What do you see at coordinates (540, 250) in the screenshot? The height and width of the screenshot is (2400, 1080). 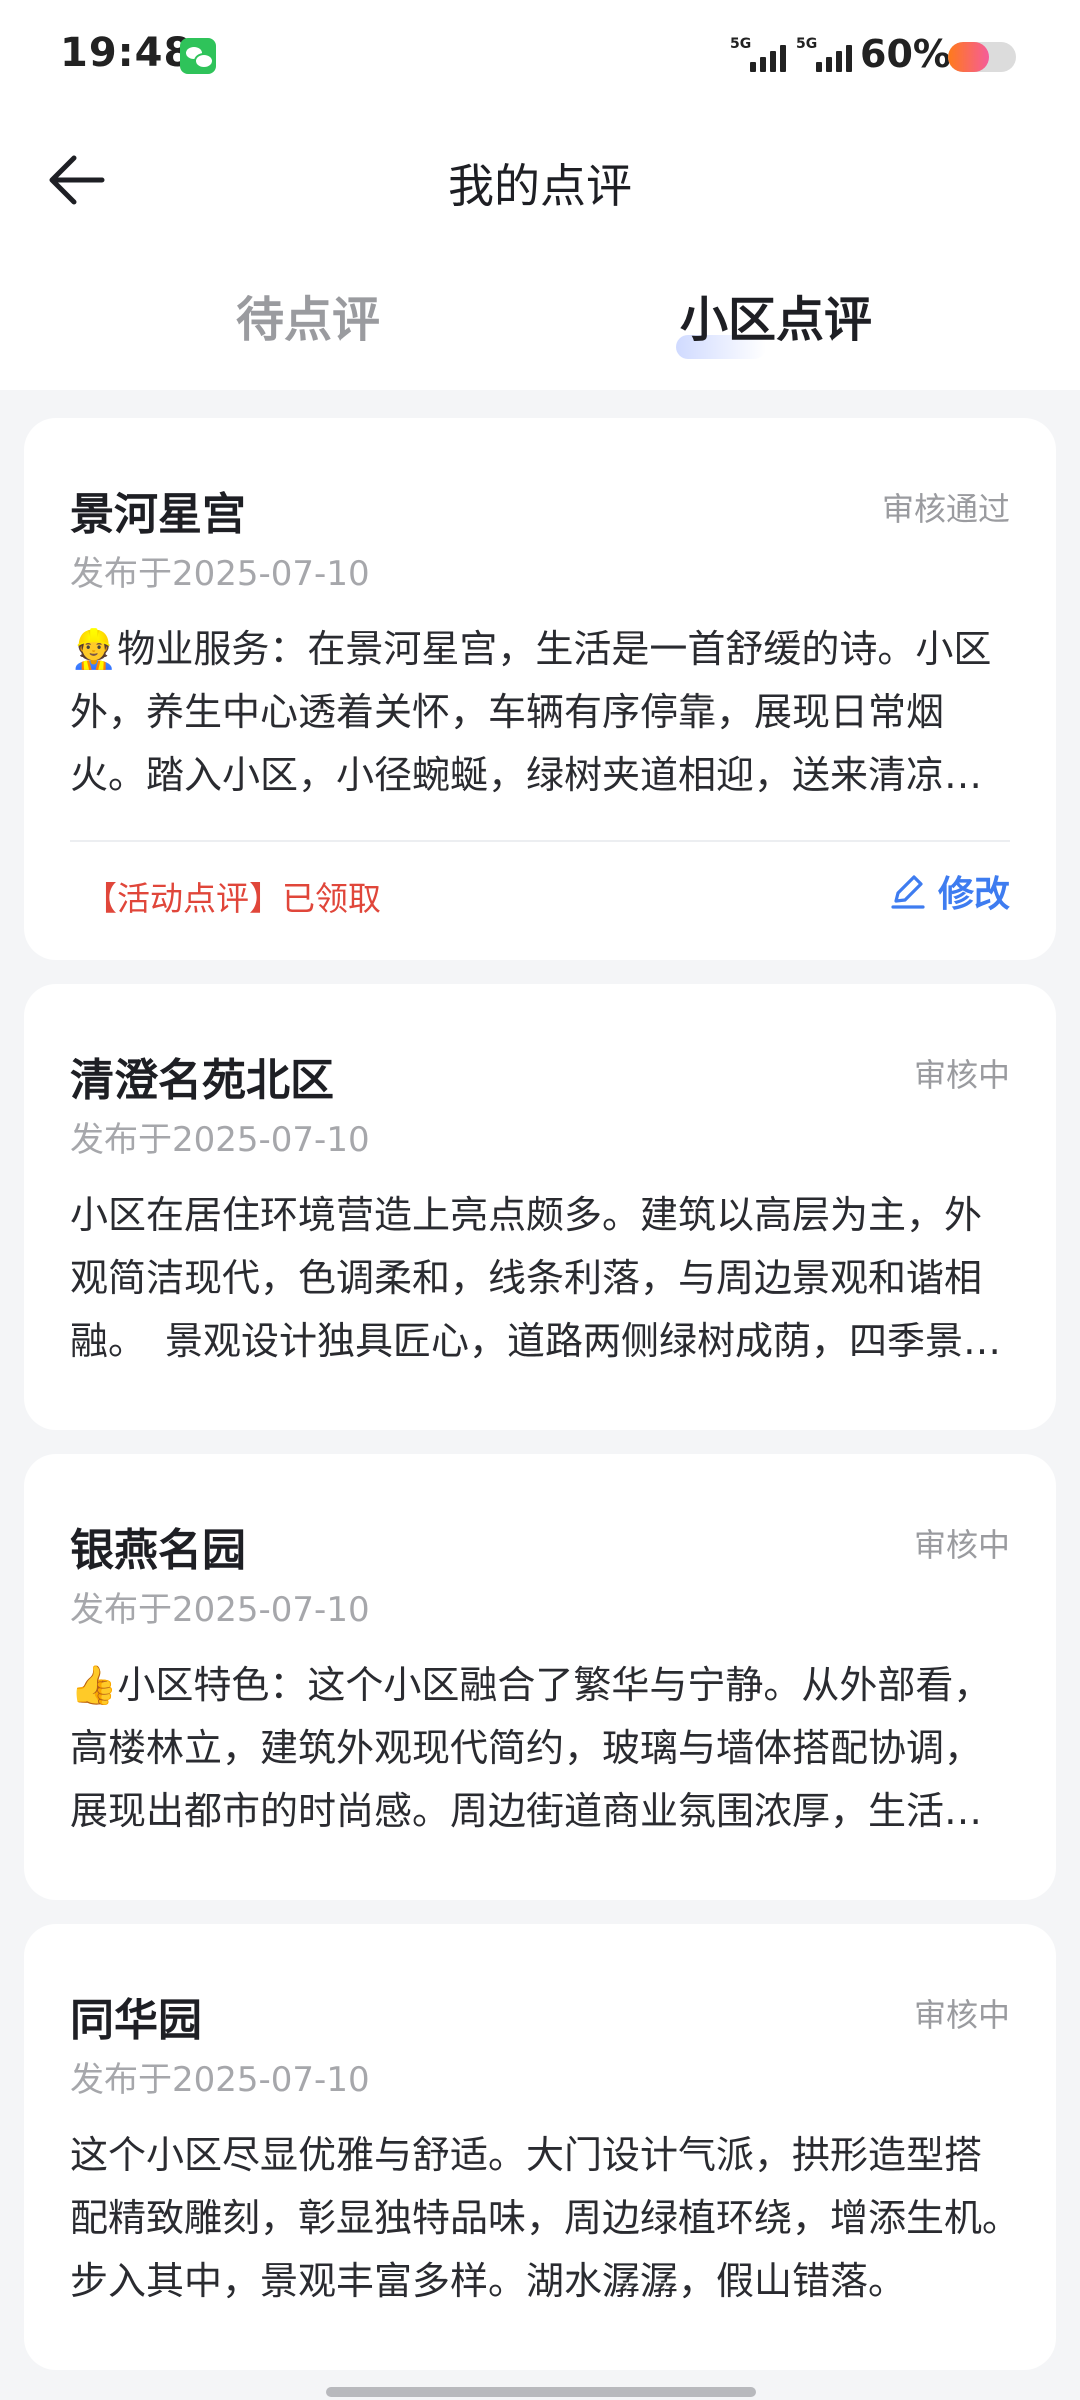 I see `header: 我的点评 待点评 小区点评` at bounding box center [540, 250].